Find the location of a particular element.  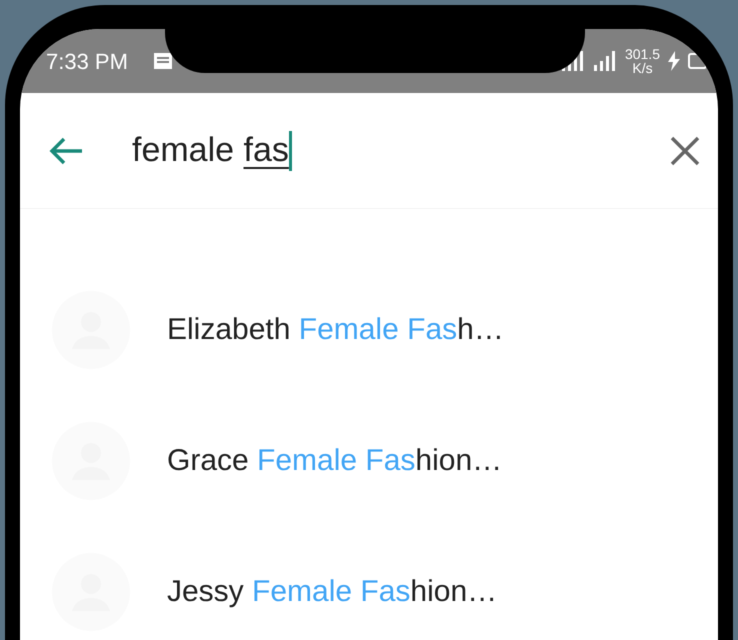

net-speed: 301.5 is located at coordinates (642, 54).